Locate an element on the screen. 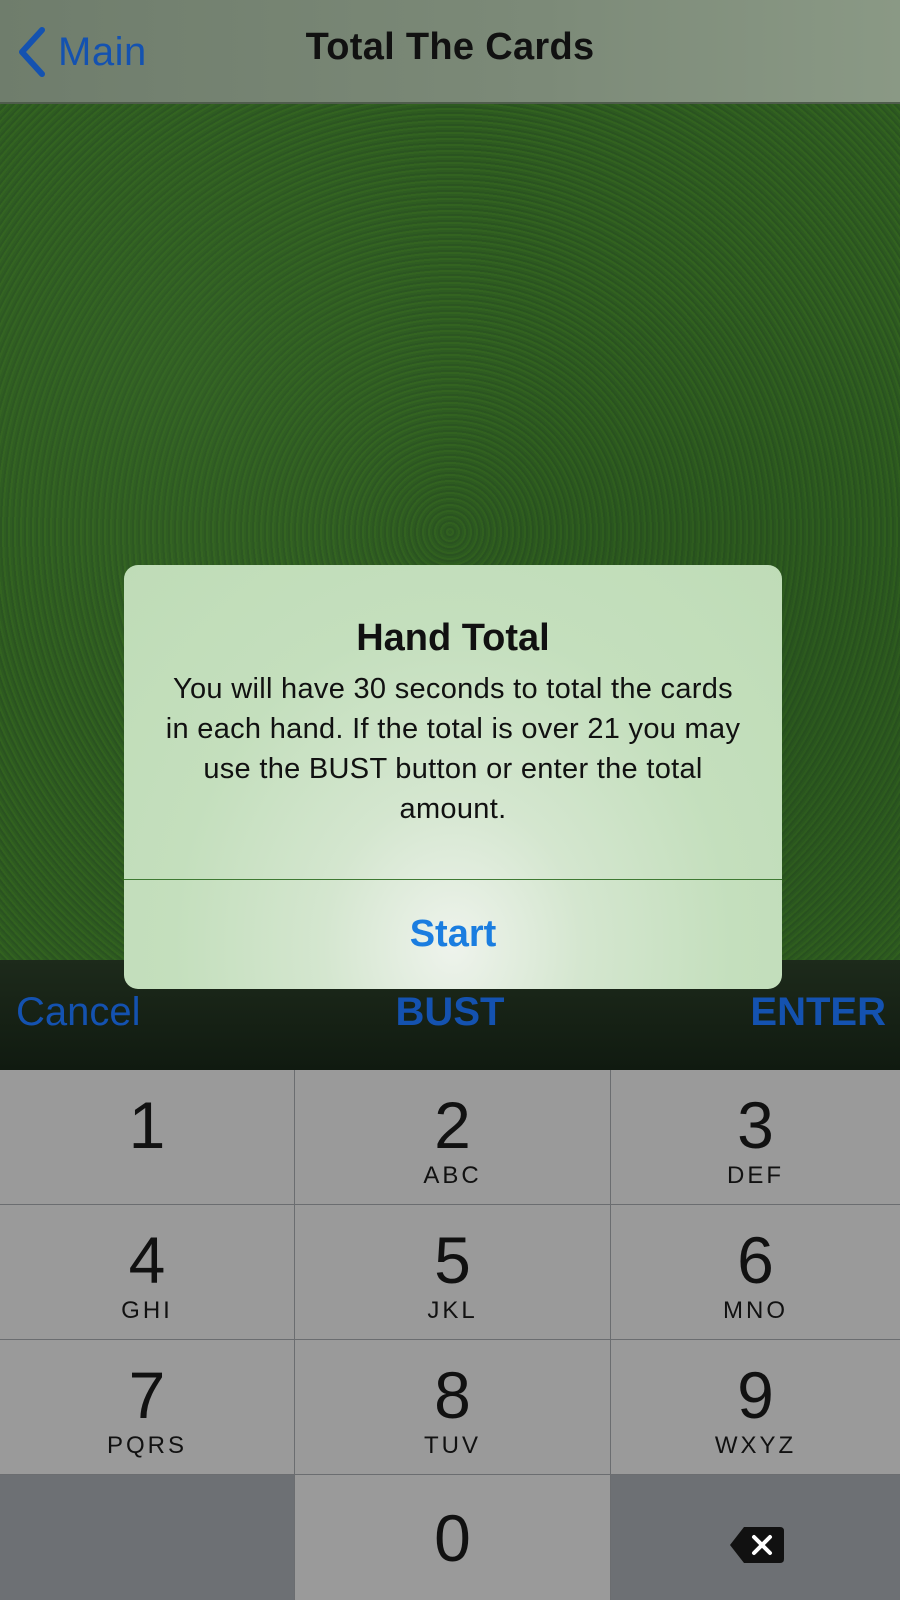 This screenshot has height=1600, width=900. page-title: Total The Cards is located at coordinates (450, 47).